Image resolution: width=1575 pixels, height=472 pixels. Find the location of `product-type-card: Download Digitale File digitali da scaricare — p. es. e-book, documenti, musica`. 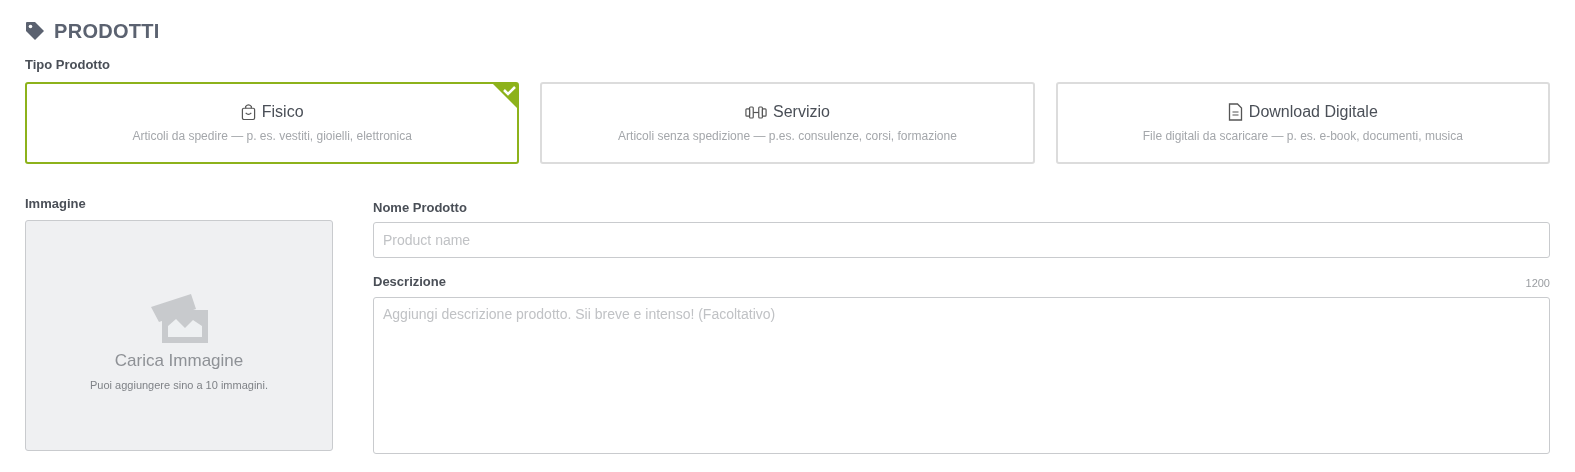

product-type-card: Download Digitale File digitali da scaricare — p. es. e-book, documenti, musica is located at coordinates (1302, 123).